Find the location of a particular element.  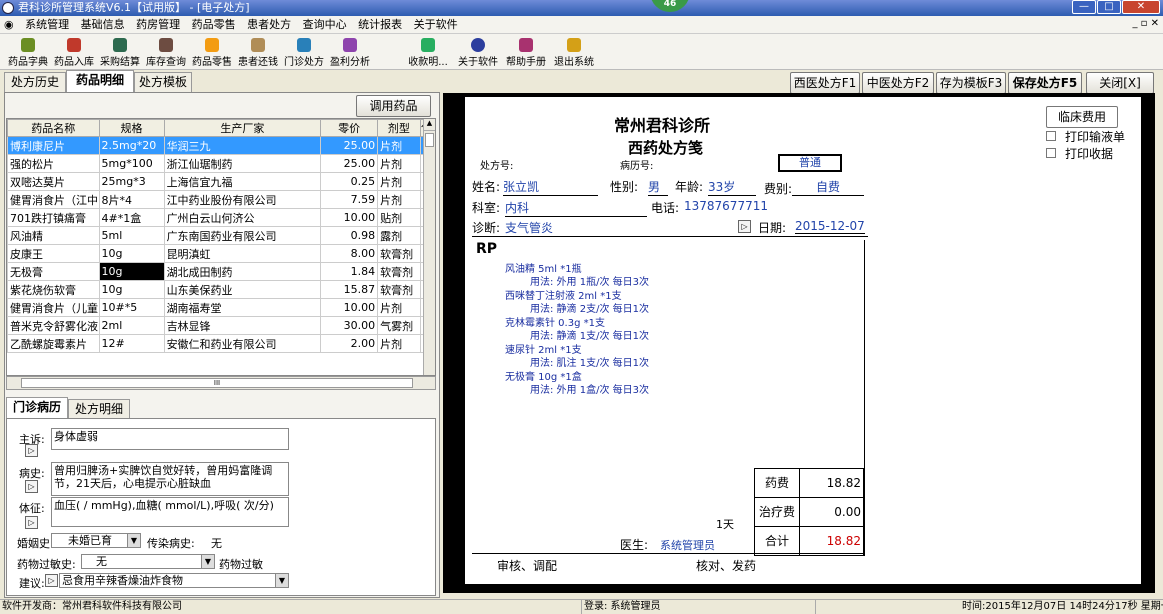

close-button: 关闭[X] is located at coordinates (1120, 83).